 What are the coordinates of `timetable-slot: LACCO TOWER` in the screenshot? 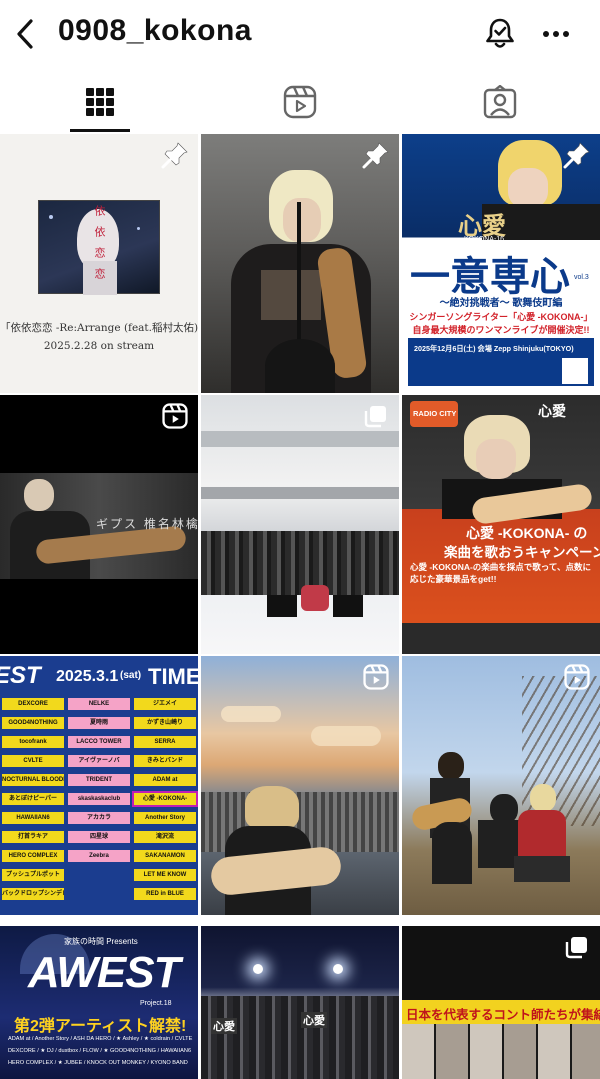 It's located at (99, 742).